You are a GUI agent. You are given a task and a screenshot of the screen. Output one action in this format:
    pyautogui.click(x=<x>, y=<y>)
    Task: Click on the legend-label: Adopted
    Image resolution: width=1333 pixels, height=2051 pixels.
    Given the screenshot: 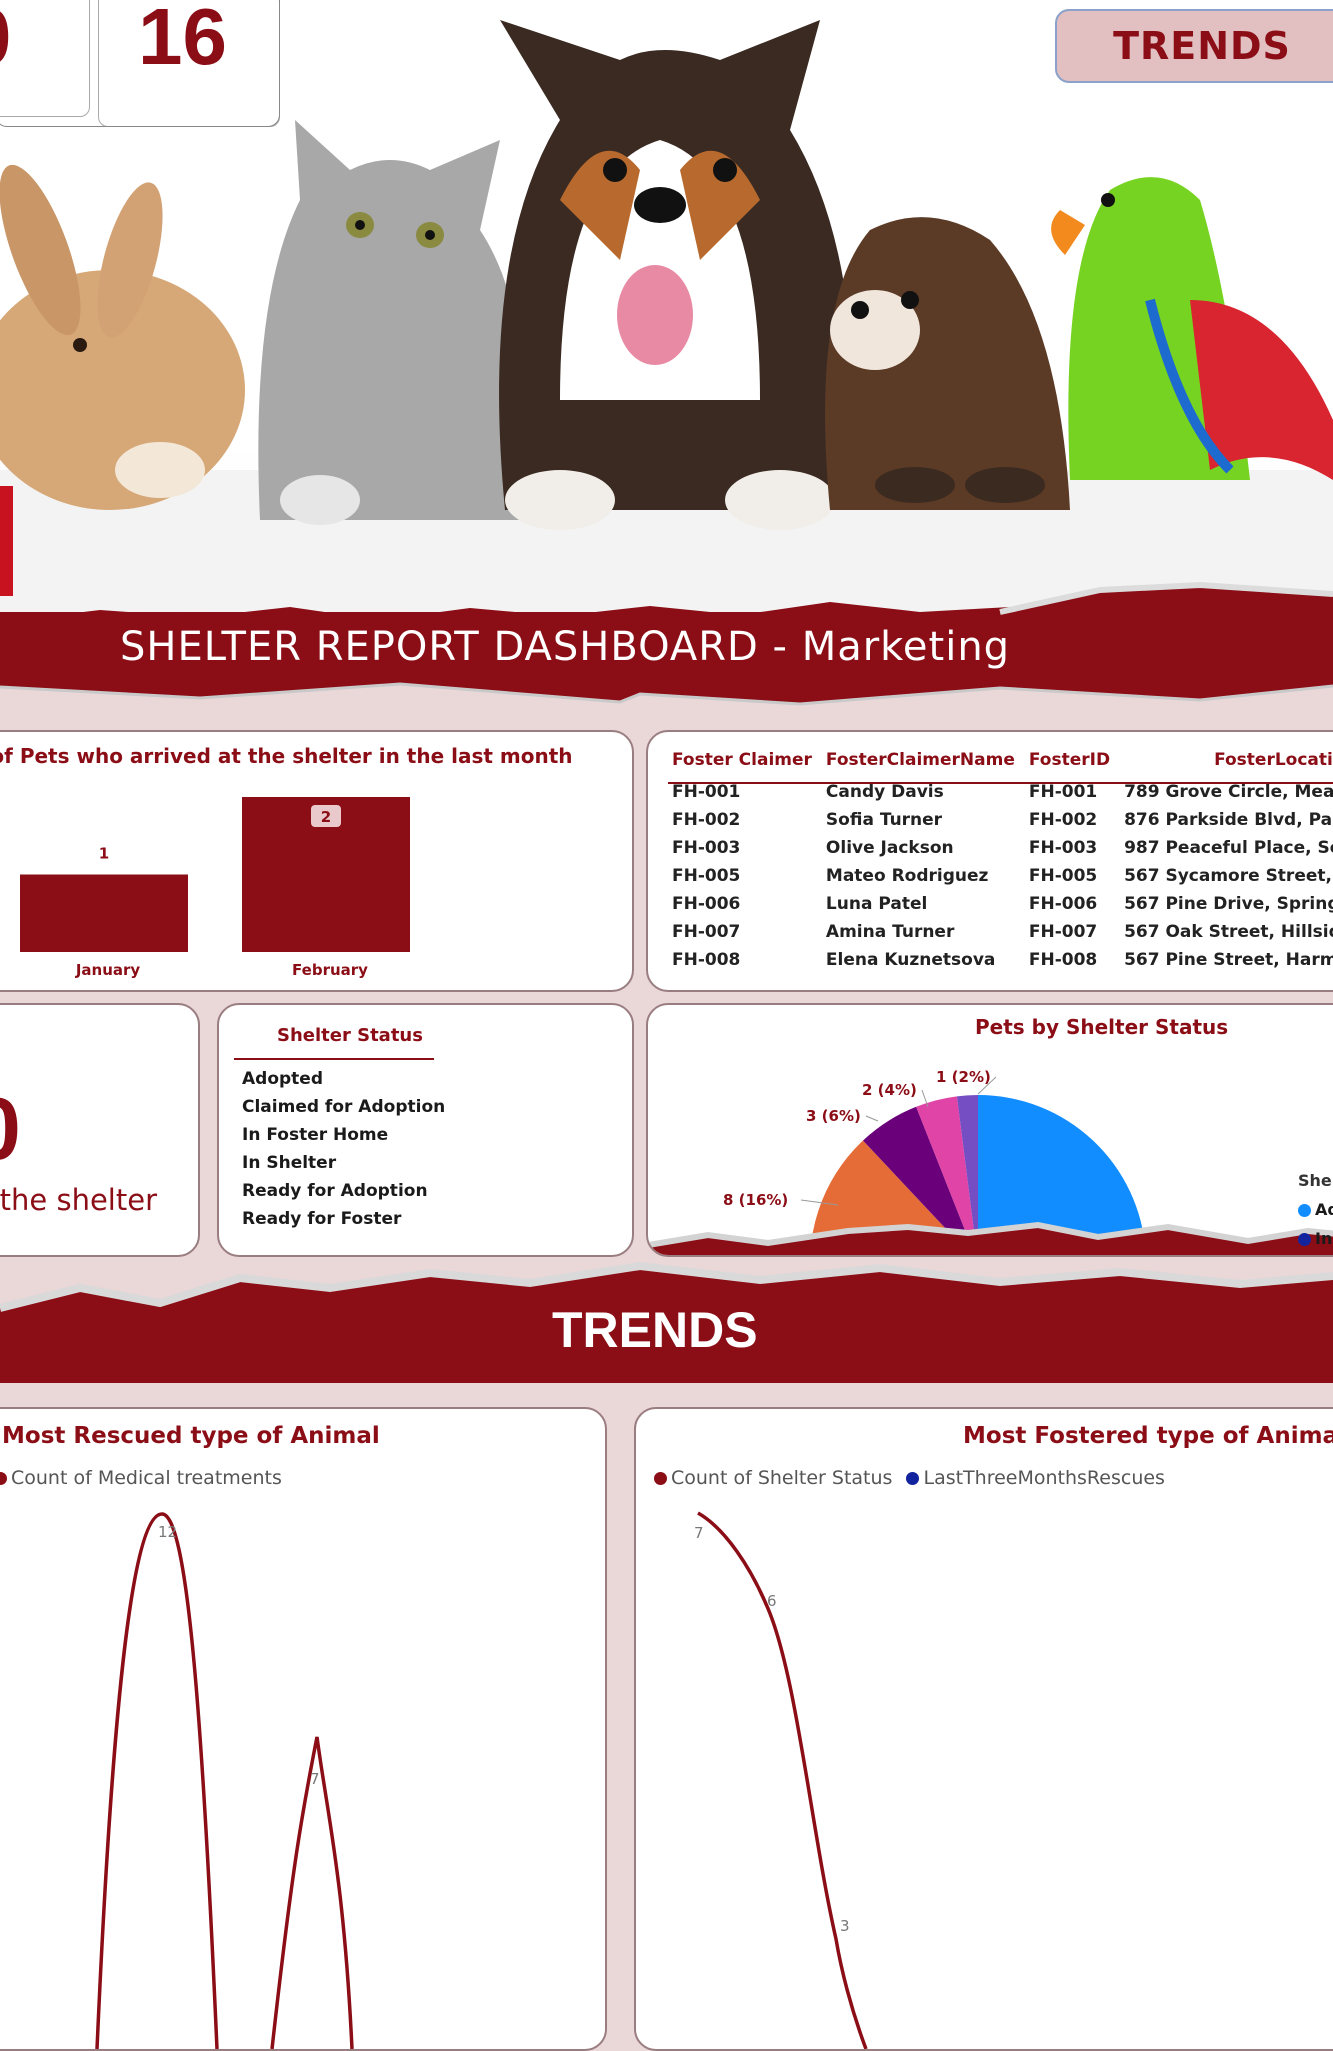 What is the action you would take?
    pyautogui.click(x=1324, y=1209)
    